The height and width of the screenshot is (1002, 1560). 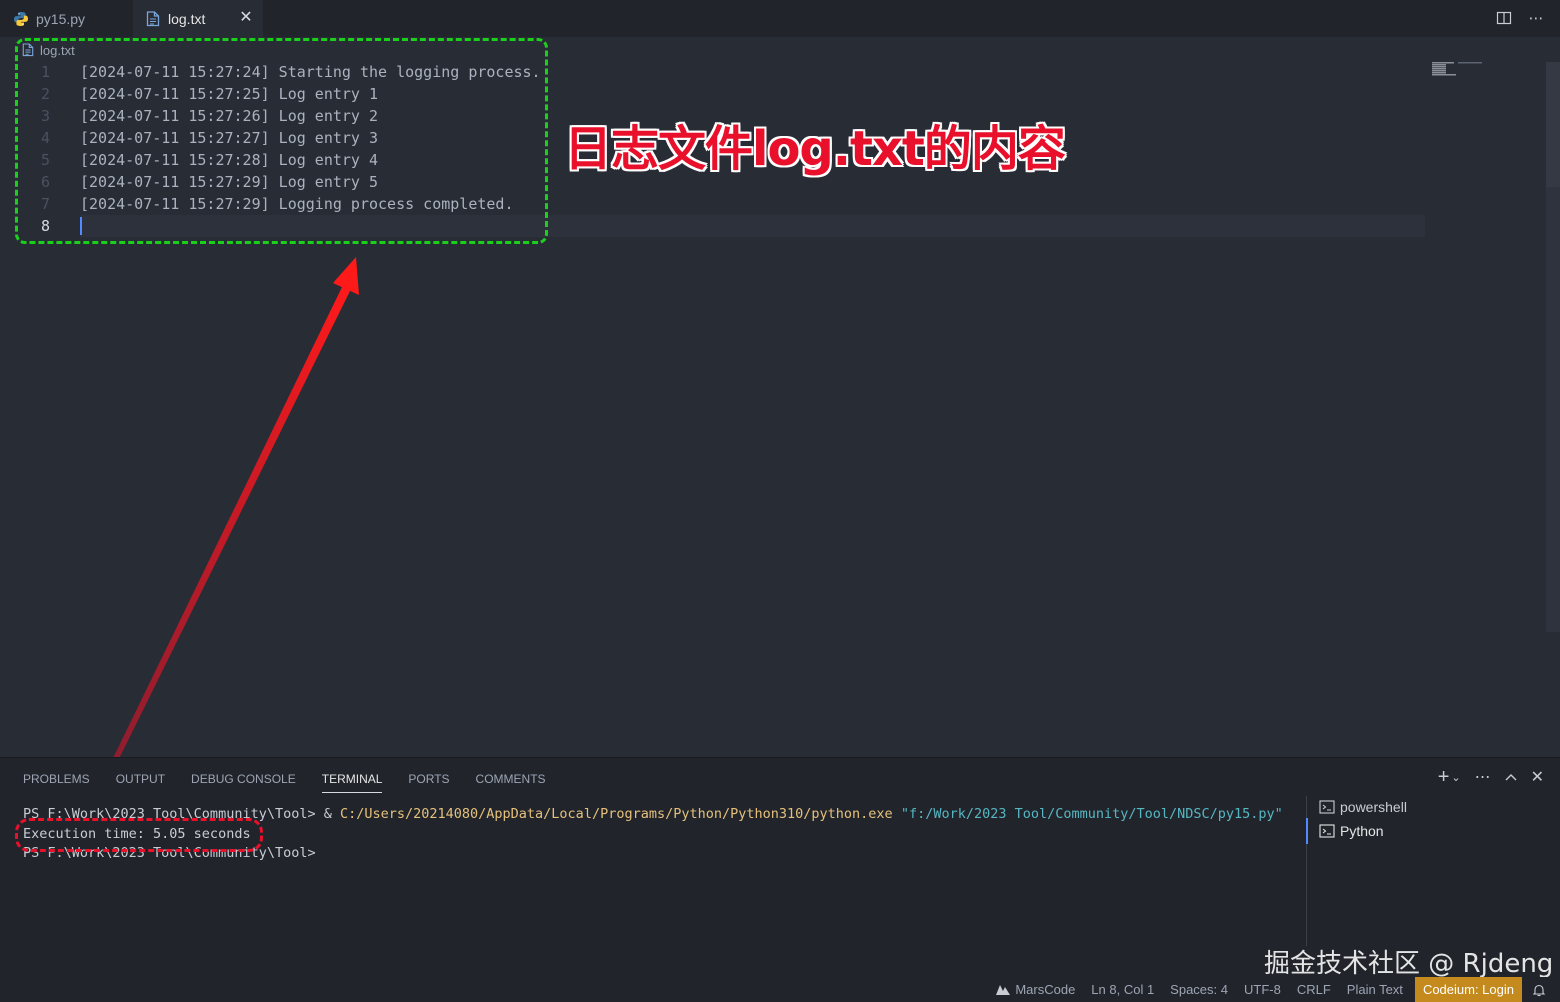 What do you see at coordinates (1426, 871) in the screenshot?
I see `terminal-list: powershell Python` at bounding box center [1426, 871].